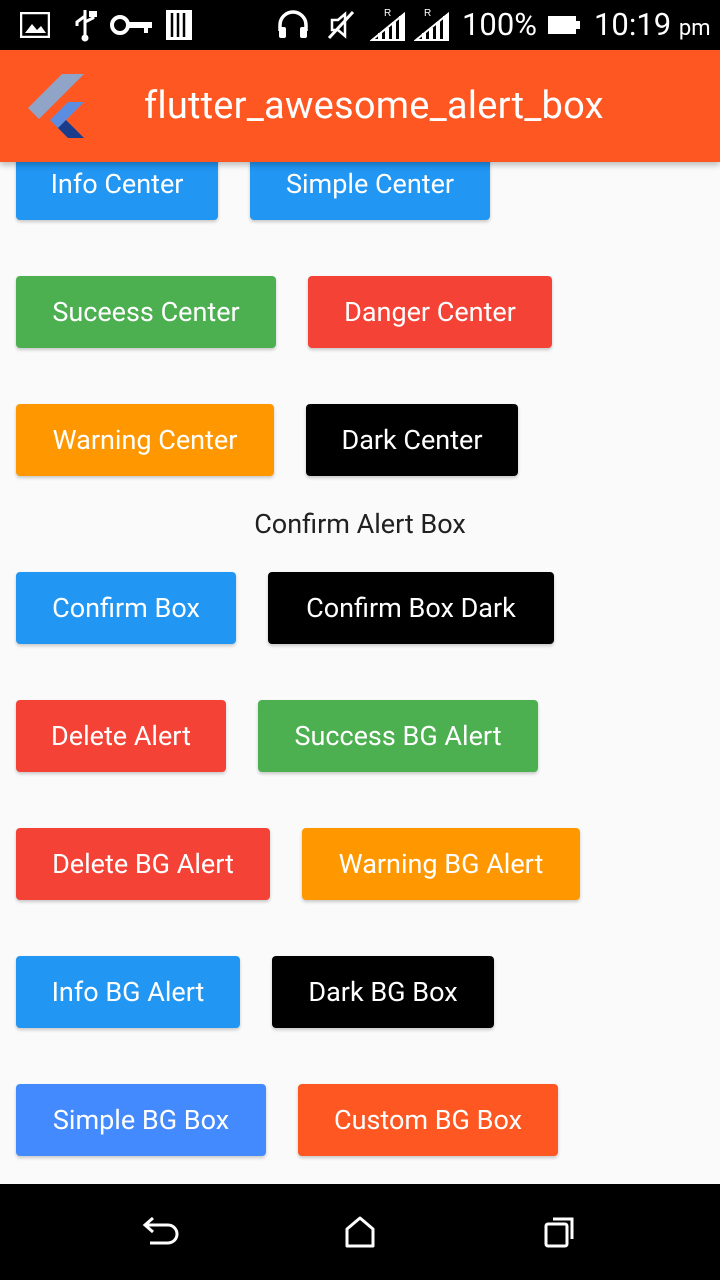 The width and height of the screenshot is (720, 1280). What do you see at coordinates (499, 24) in the screenshot?
I see `battery-percent: 100%` at bounding box center [499, 24].